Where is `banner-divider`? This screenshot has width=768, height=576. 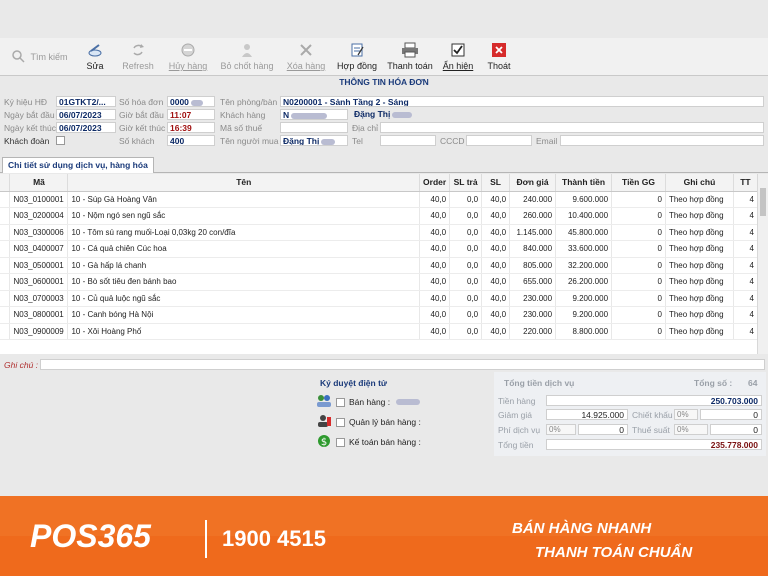 banner-divider is located at coordinates (206, 539).